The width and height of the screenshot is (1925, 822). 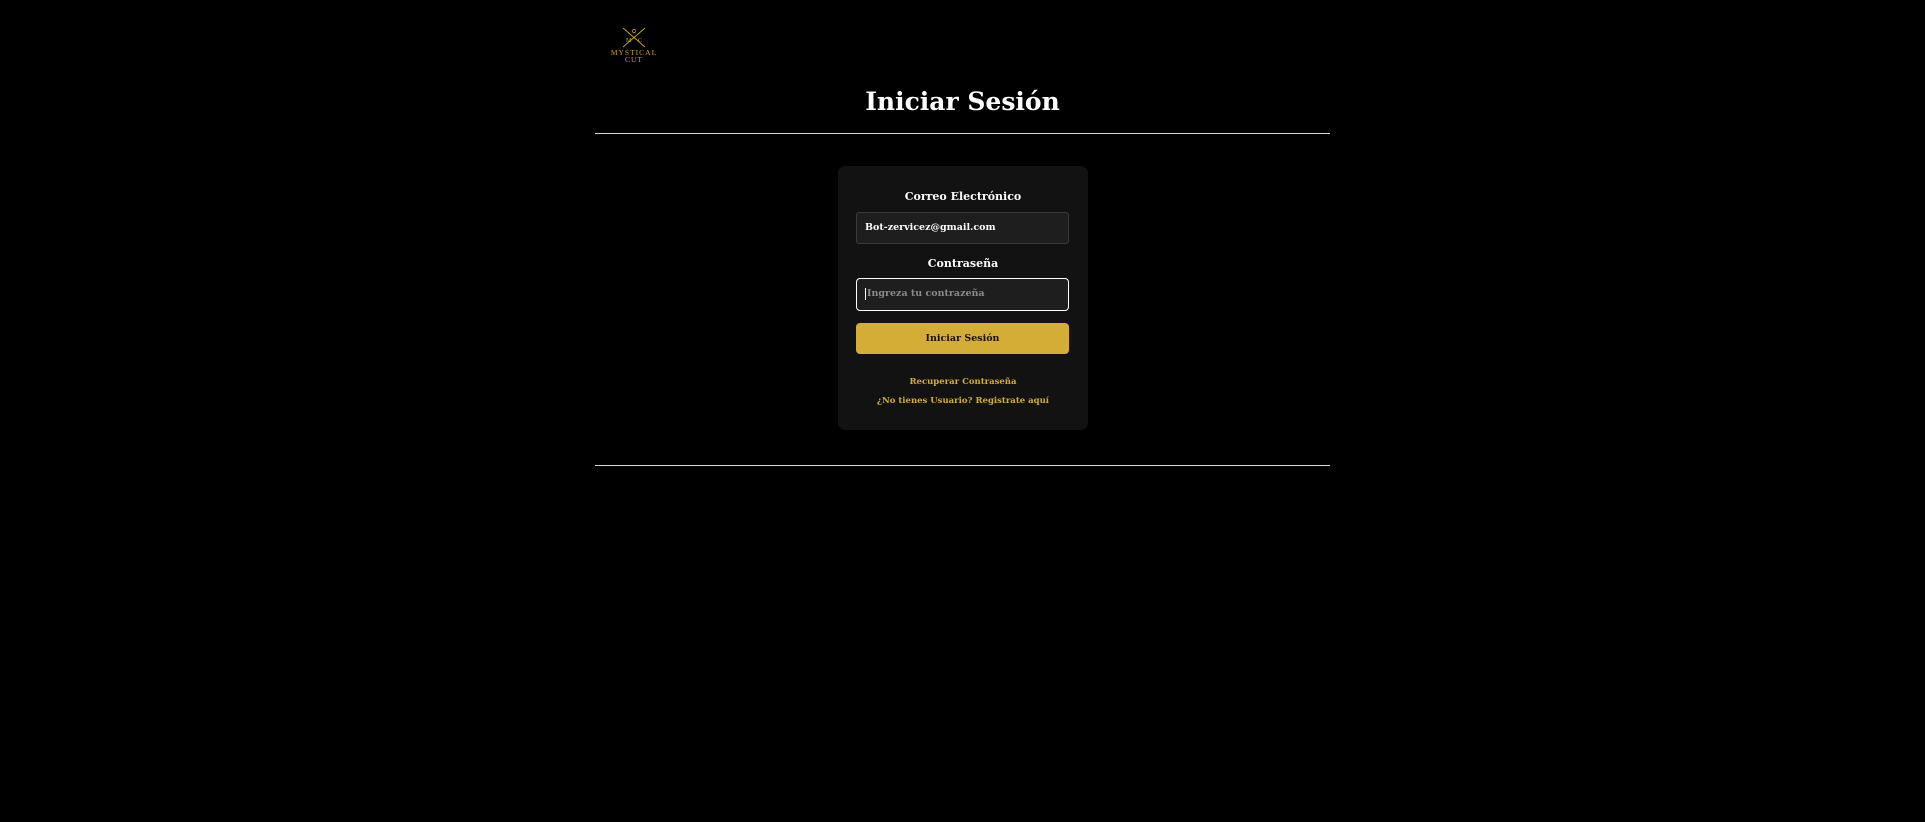 I want to click on email-label: Correo Electrónico, so click(x=963, y=196).